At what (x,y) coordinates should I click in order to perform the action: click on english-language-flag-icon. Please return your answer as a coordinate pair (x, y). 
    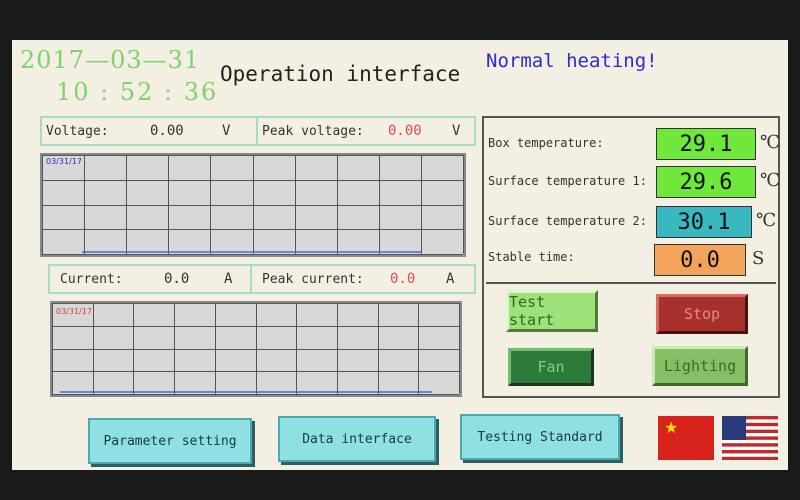
    Looking at the image, I should click on (750, 438).